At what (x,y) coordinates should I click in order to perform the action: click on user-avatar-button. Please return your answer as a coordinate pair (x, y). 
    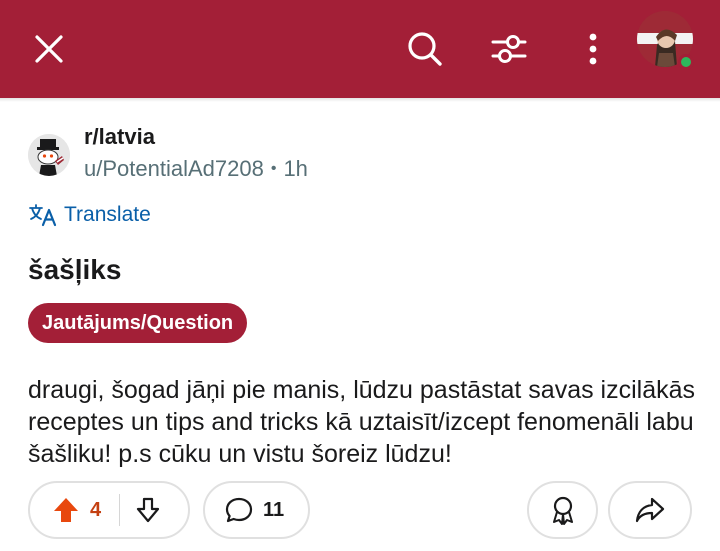
    Looking at the image, I should click on (665, 40).